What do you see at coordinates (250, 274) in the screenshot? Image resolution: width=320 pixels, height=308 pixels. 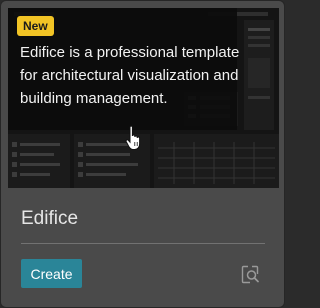 I see `preview-search-icon` at bounding box center [250, 274].